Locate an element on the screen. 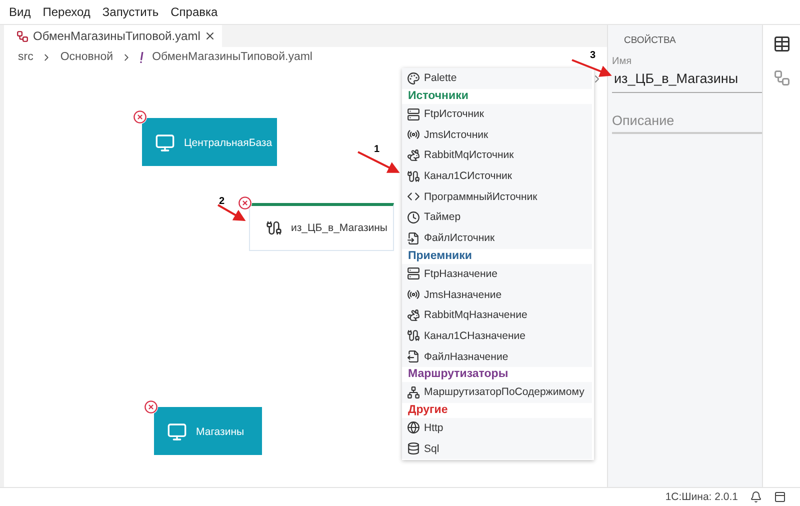  channel-node: из_ЦБ_в_Магазины is located at coordinates (321, 227).